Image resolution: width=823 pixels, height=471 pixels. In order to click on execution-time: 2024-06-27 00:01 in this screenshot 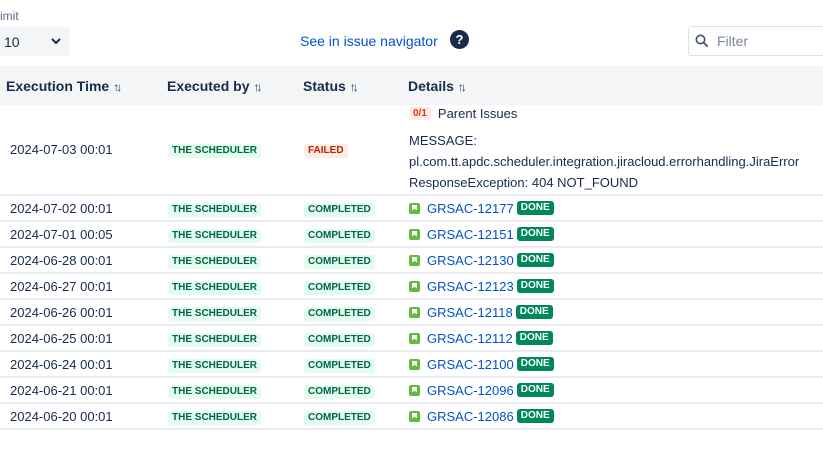, I will do `click(83, 286)`.